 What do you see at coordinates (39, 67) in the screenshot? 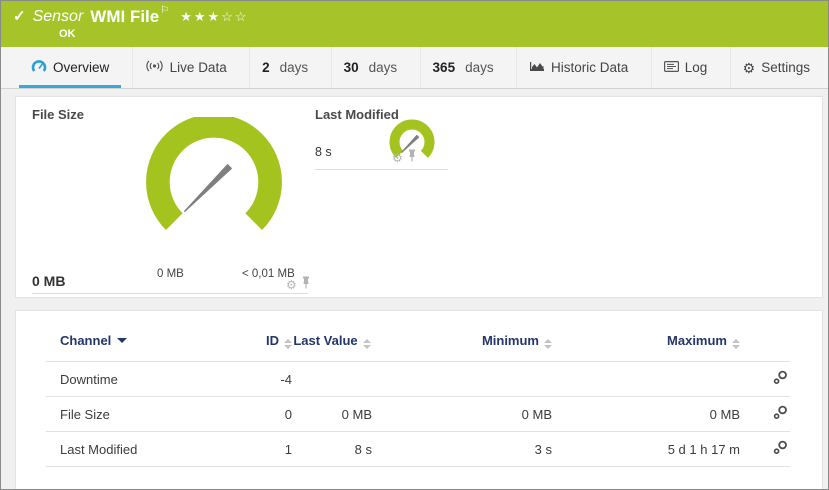
I see `gauge-icon` at bounding box center [39, 67].